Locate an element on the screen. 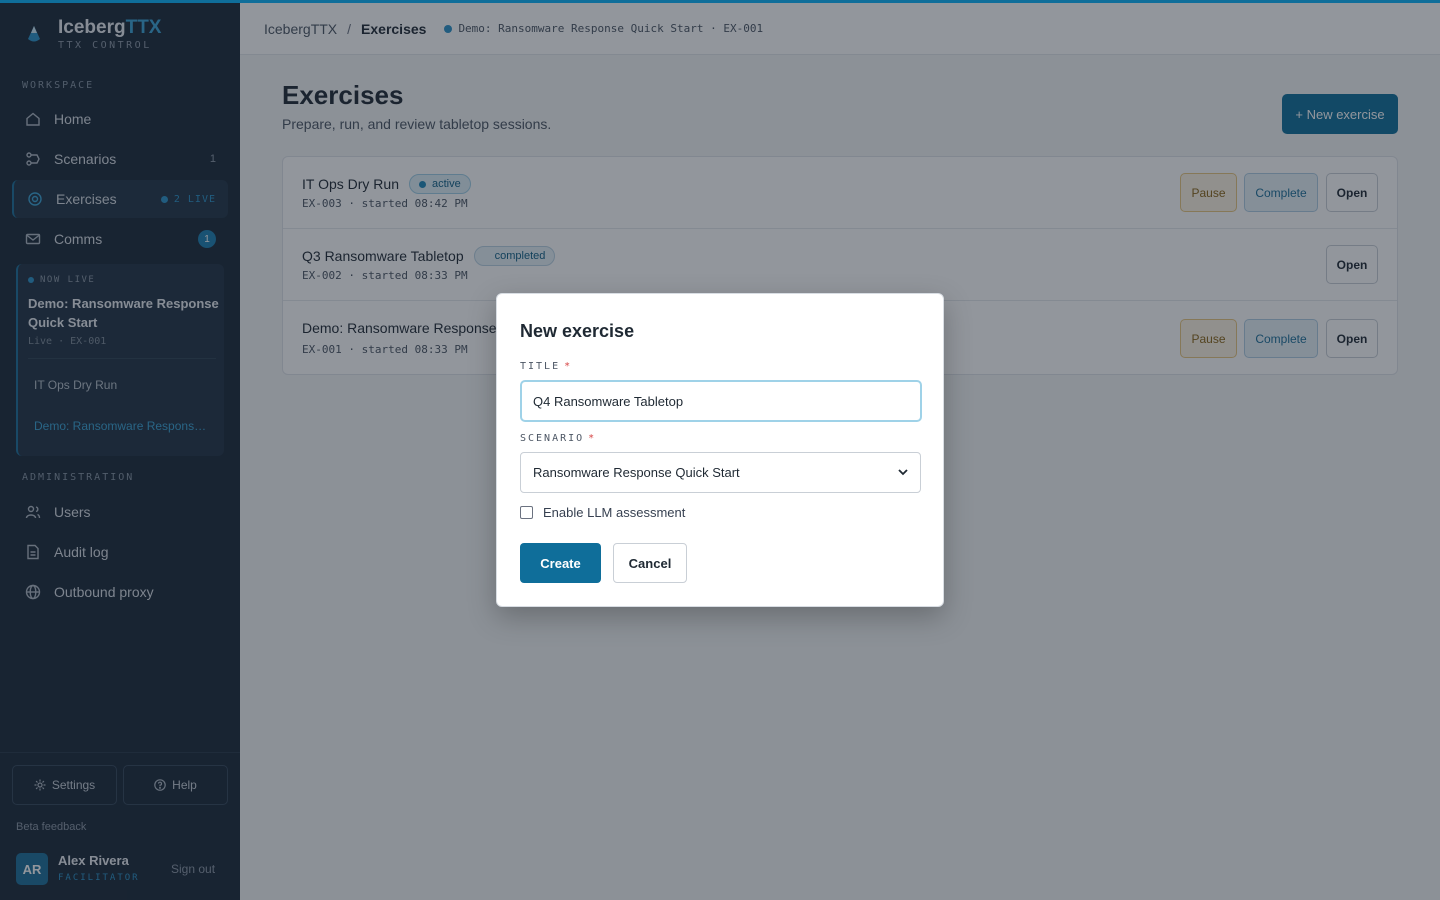  dialog-title: New exercise is located at coordinates (577, 331).